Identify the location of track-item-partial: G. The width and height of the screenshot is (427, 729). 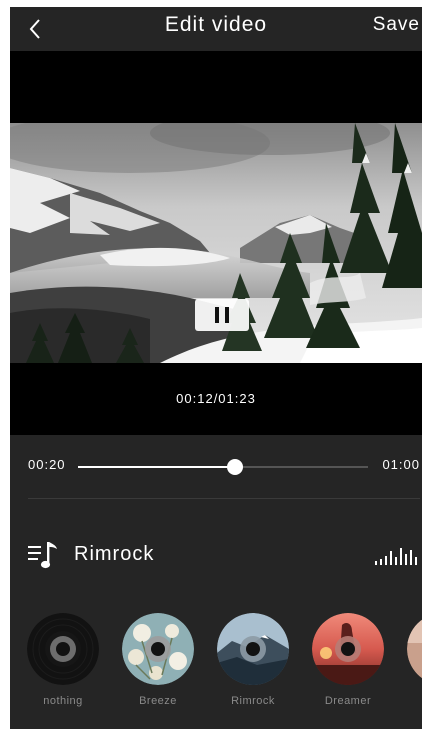
(410, 660).